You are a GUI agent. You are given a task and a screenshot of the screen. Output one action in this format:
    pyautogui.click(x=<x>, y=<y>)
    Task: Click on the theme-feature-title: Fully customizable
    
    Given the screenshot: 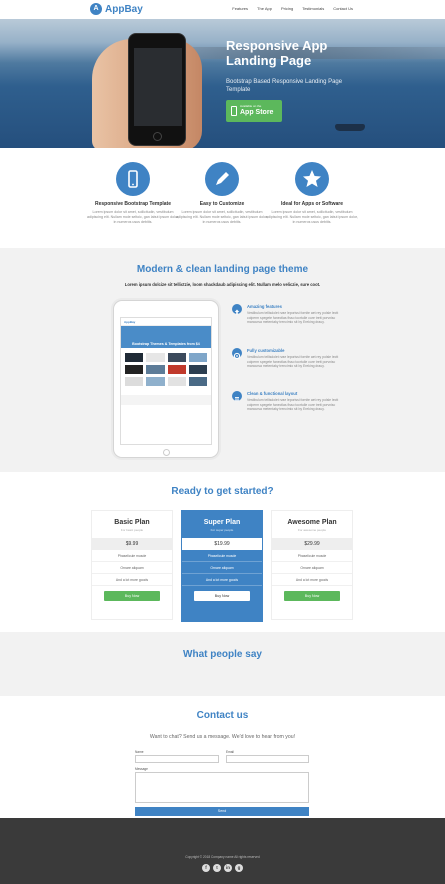 What is the action you would take?
    pyautogui.click(x=266, y=350)
    